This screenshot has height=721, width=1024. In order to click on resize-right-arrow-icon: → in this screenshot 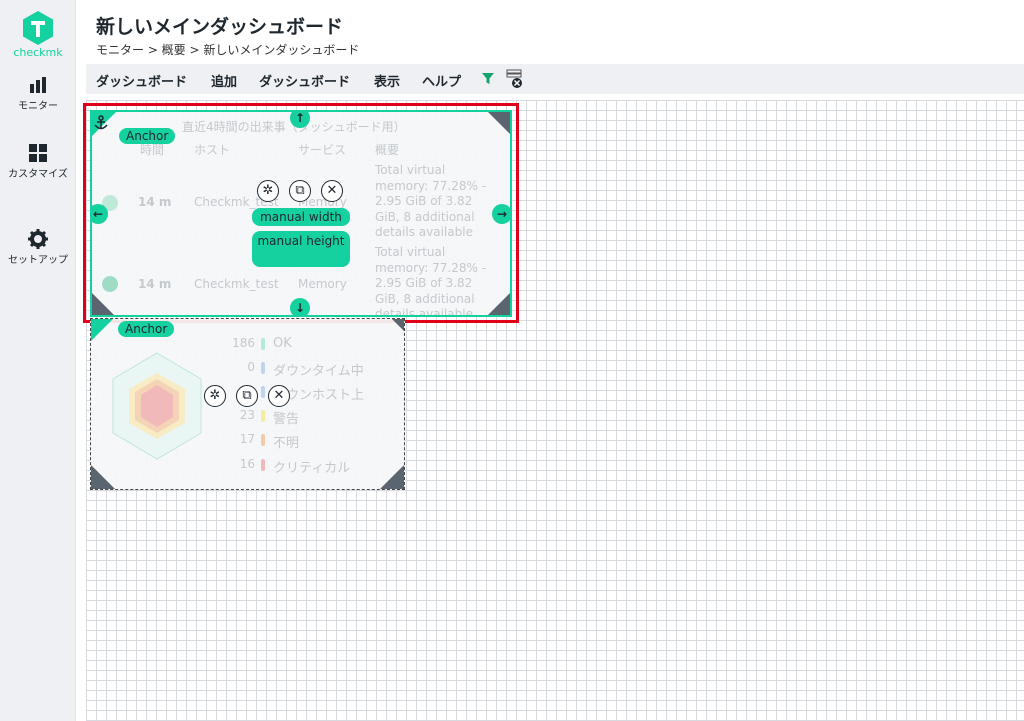, I will do `click(501, 214)`.